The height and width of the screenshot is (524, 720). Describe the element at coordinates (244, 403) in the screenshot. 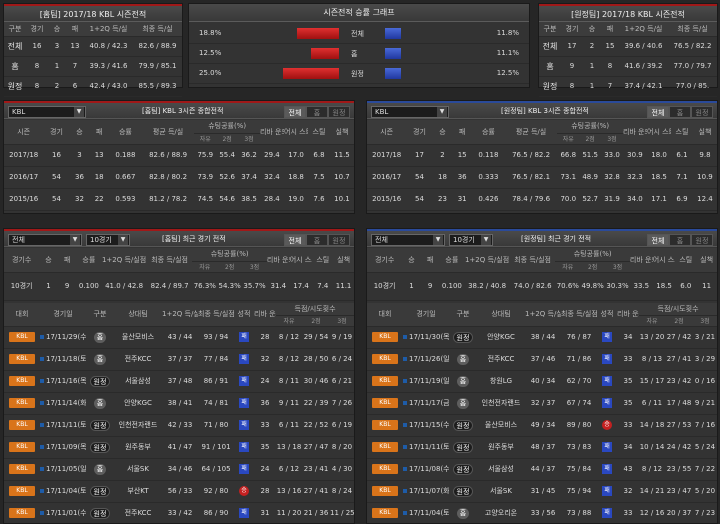

I see `result-badge: 패` at that location.